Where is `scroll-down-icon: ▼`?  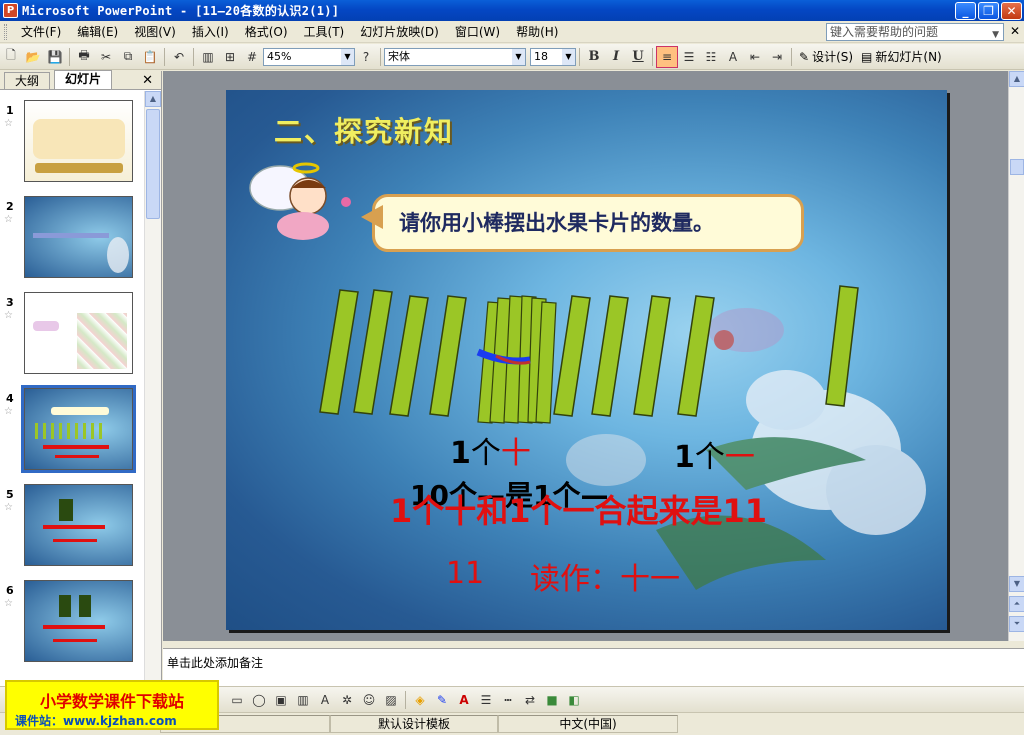 scroll-down-icon: ▼ is located at coordinates (1016, 584).